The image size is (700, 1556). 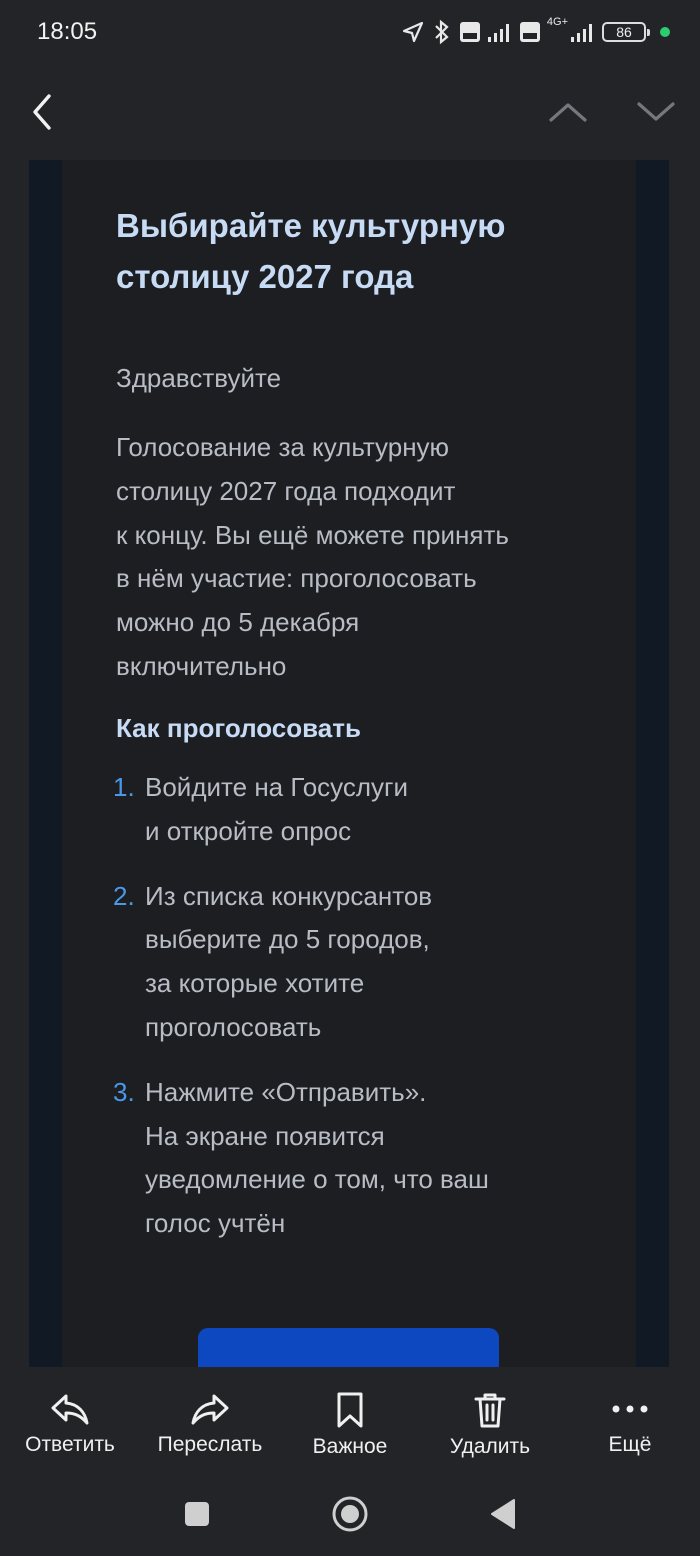 I want to click on battery-icon: 86, so click(x=626, y=32).